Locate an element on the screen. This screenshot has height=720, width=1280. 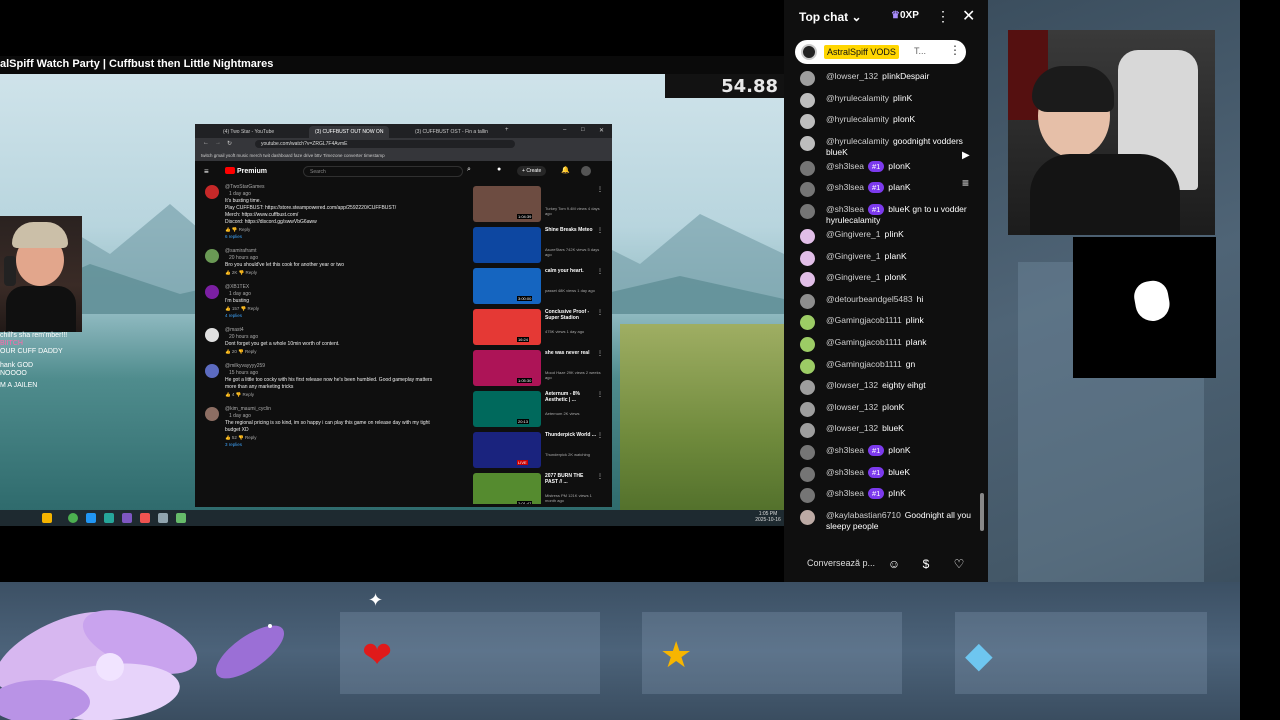
obs-icon is located at coordinates (145, 518).